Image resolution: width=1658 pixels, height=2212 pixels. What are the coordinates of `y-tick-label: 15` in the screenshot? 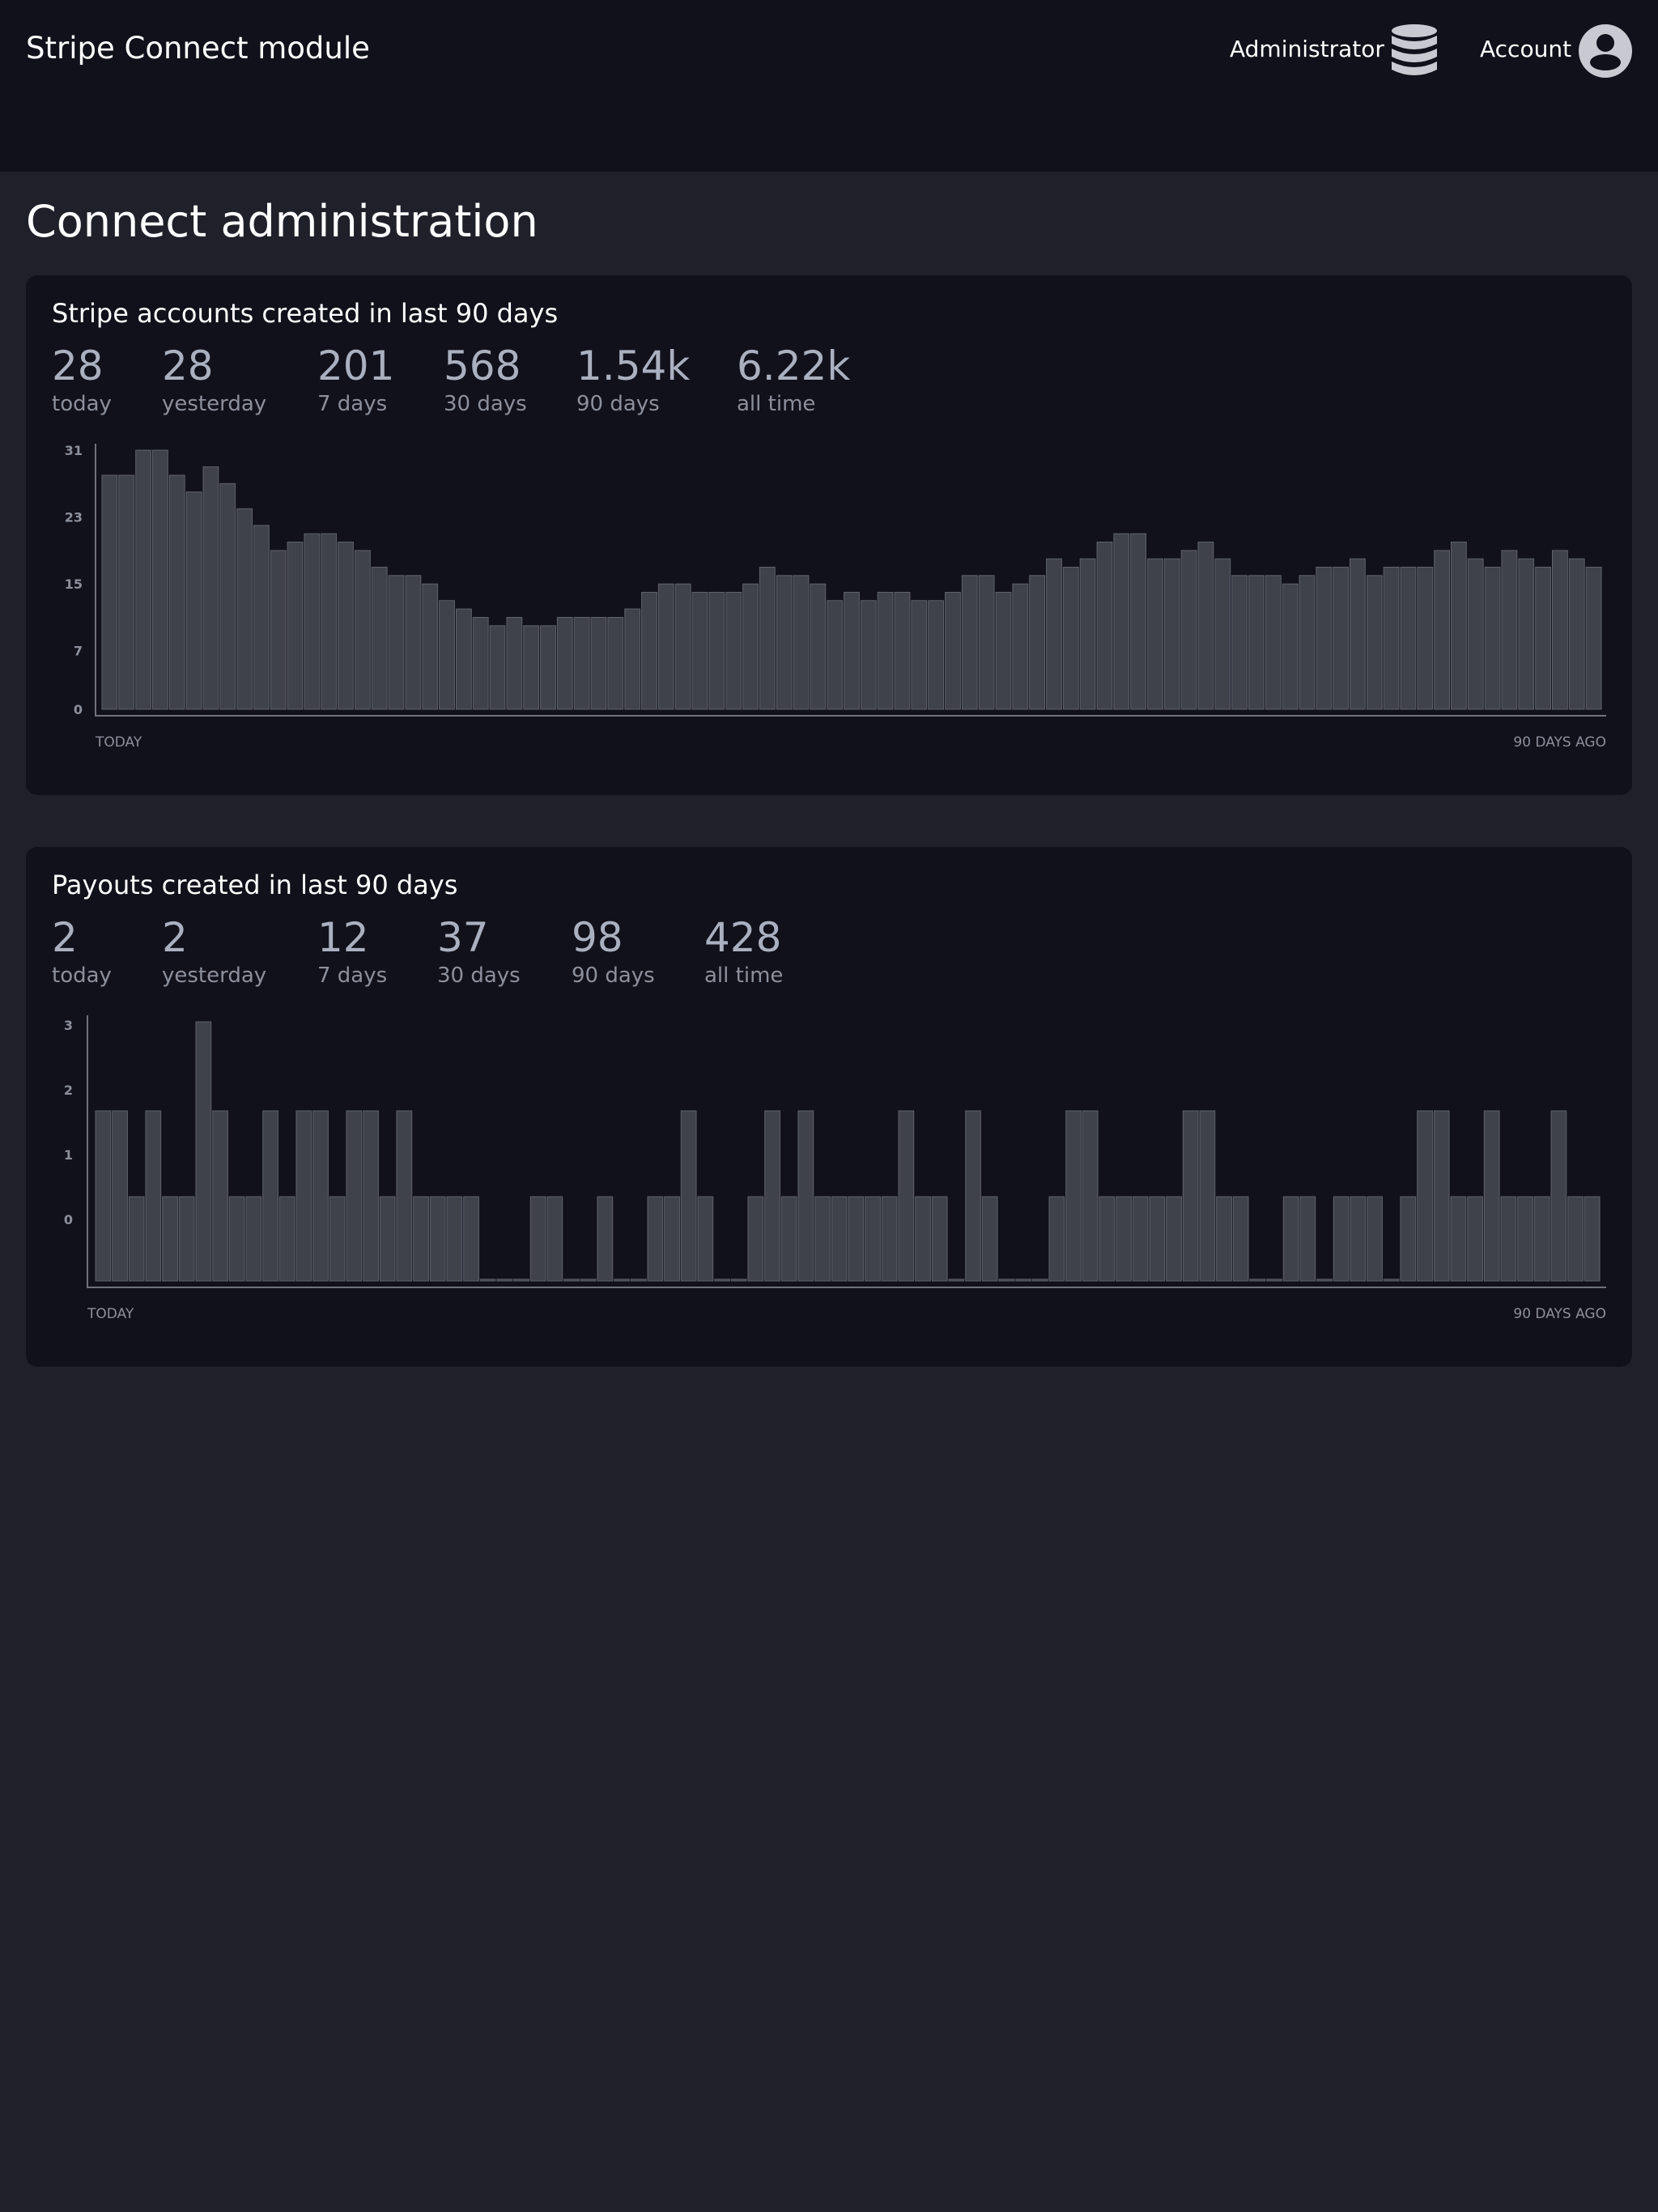 It's located at (74, 584).